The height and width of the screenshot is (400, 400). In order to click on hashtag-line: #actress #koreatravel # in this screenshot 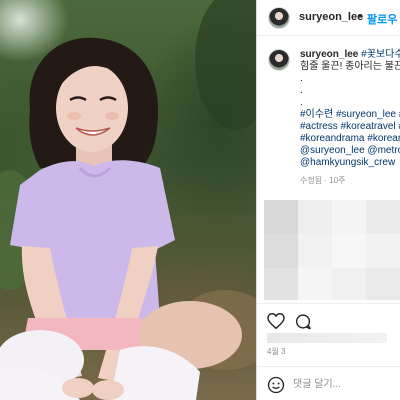, I will do `click(350, 127)`.